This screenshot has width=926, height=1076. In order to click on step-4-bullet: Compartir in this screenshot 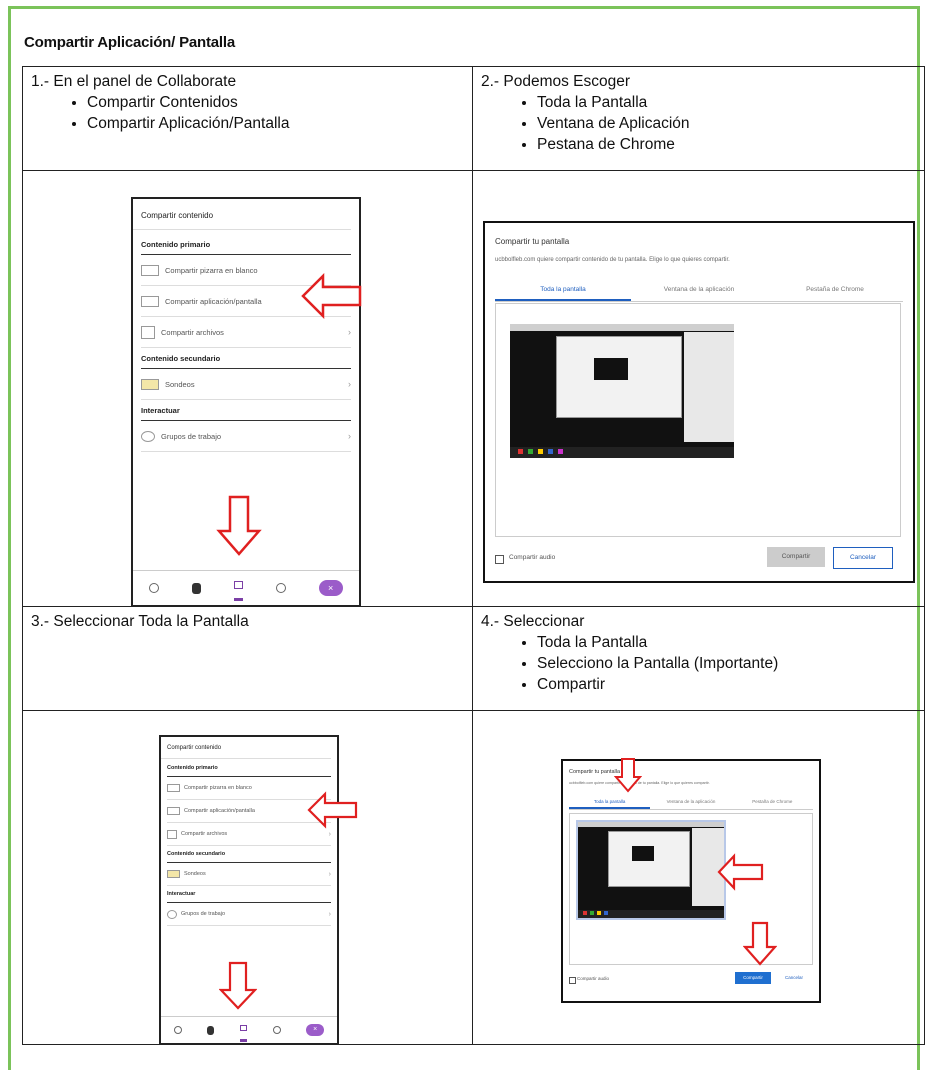, I will do `click(726, 684)`.